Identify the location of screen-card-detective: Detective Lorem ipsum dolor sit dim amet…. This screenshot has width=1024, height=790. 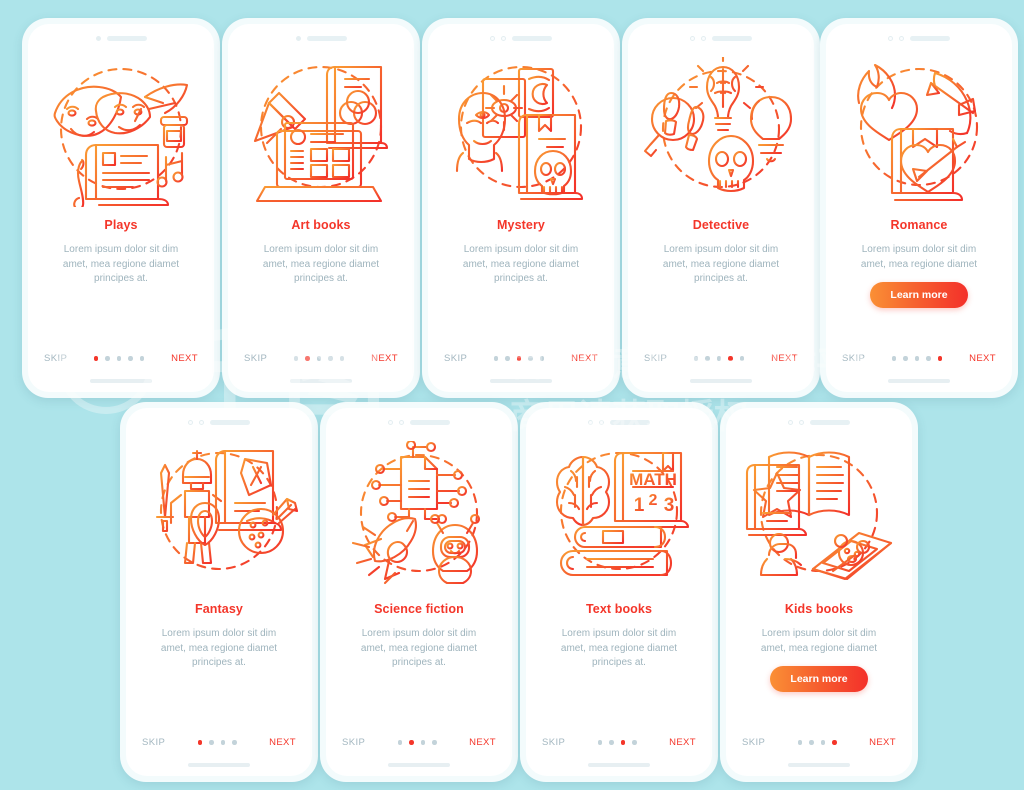
(721, 208).